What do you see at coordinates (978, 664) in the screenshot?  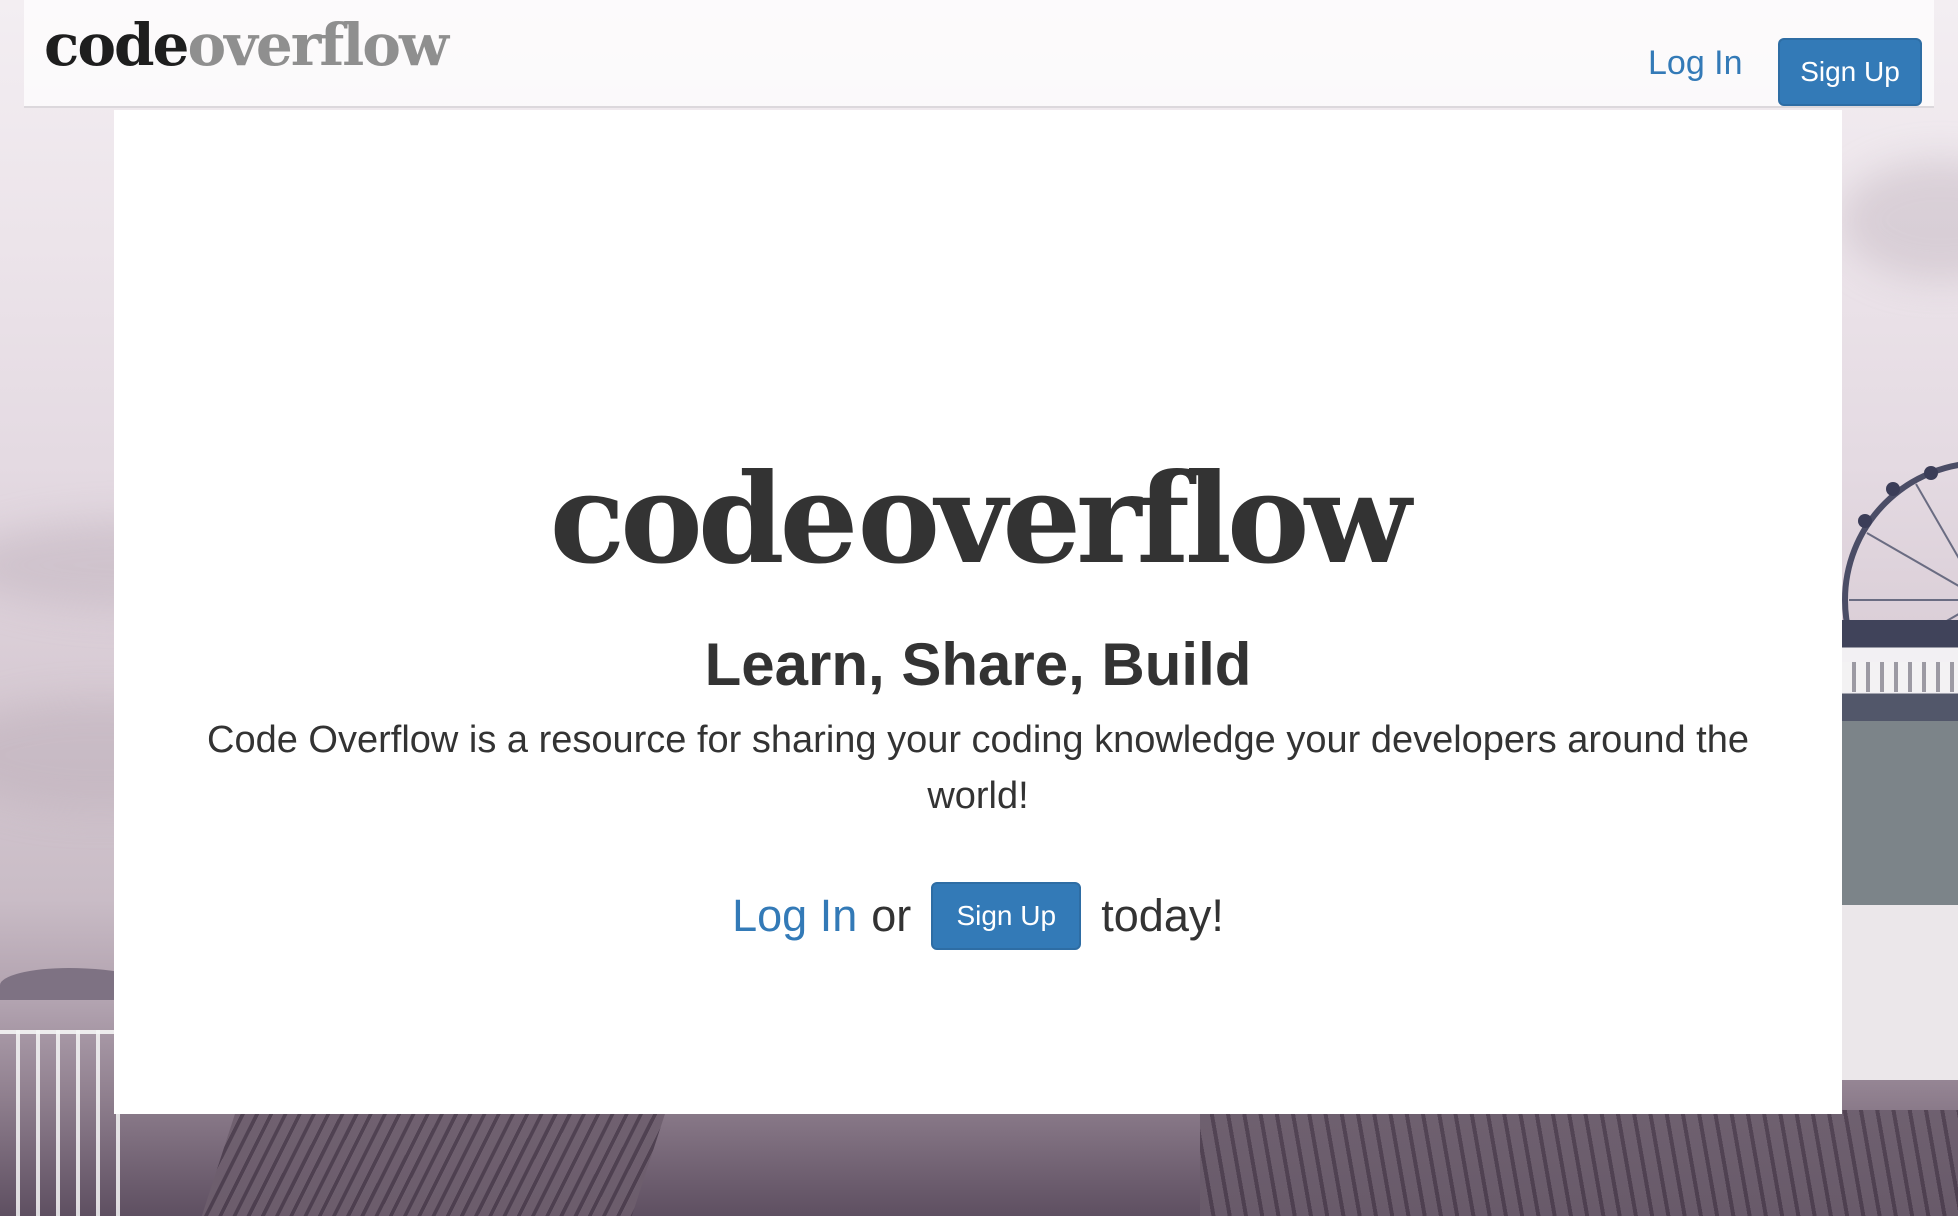 I see `hero-tagline: Learn, Share, Build` at bounding box center [978, 664].